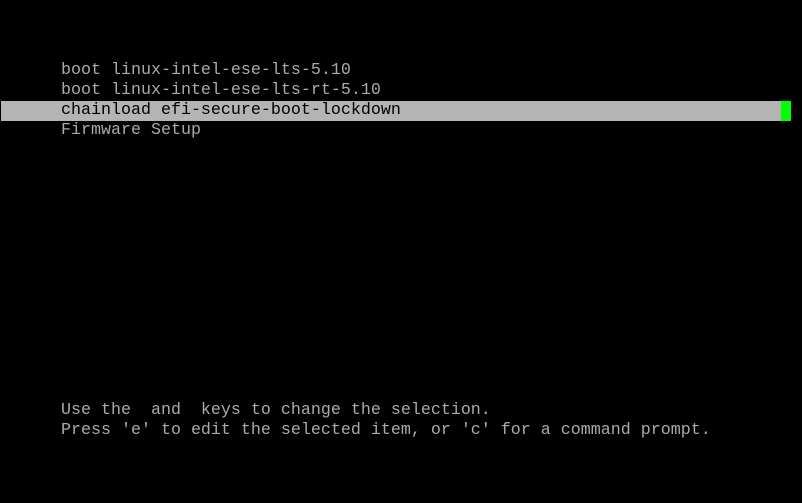 This screenshot has height=503, width=802. What do you see at coordinates (231, 110) in the screenshot?
I see `menu-item-label: chainload efi-secure-boot-lockdown` at bounding box center [231, 110].